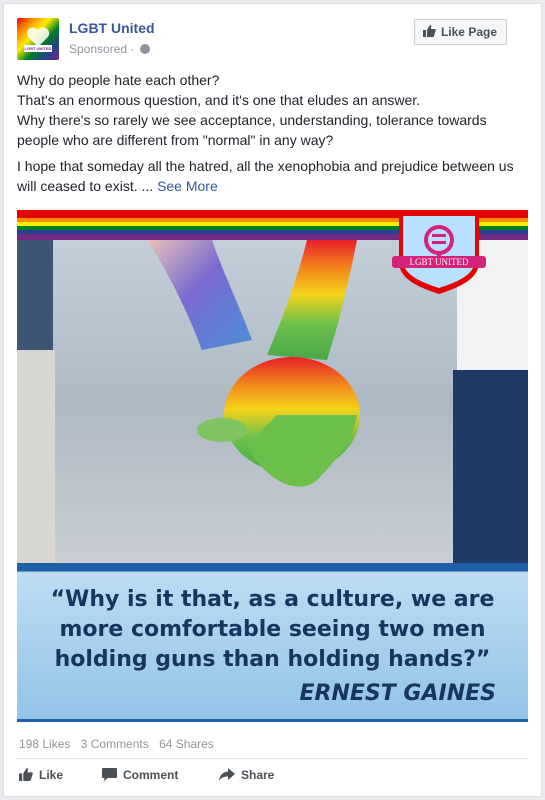  I want to click on page-avatar: LGBT UNITED, so click(38, 39).